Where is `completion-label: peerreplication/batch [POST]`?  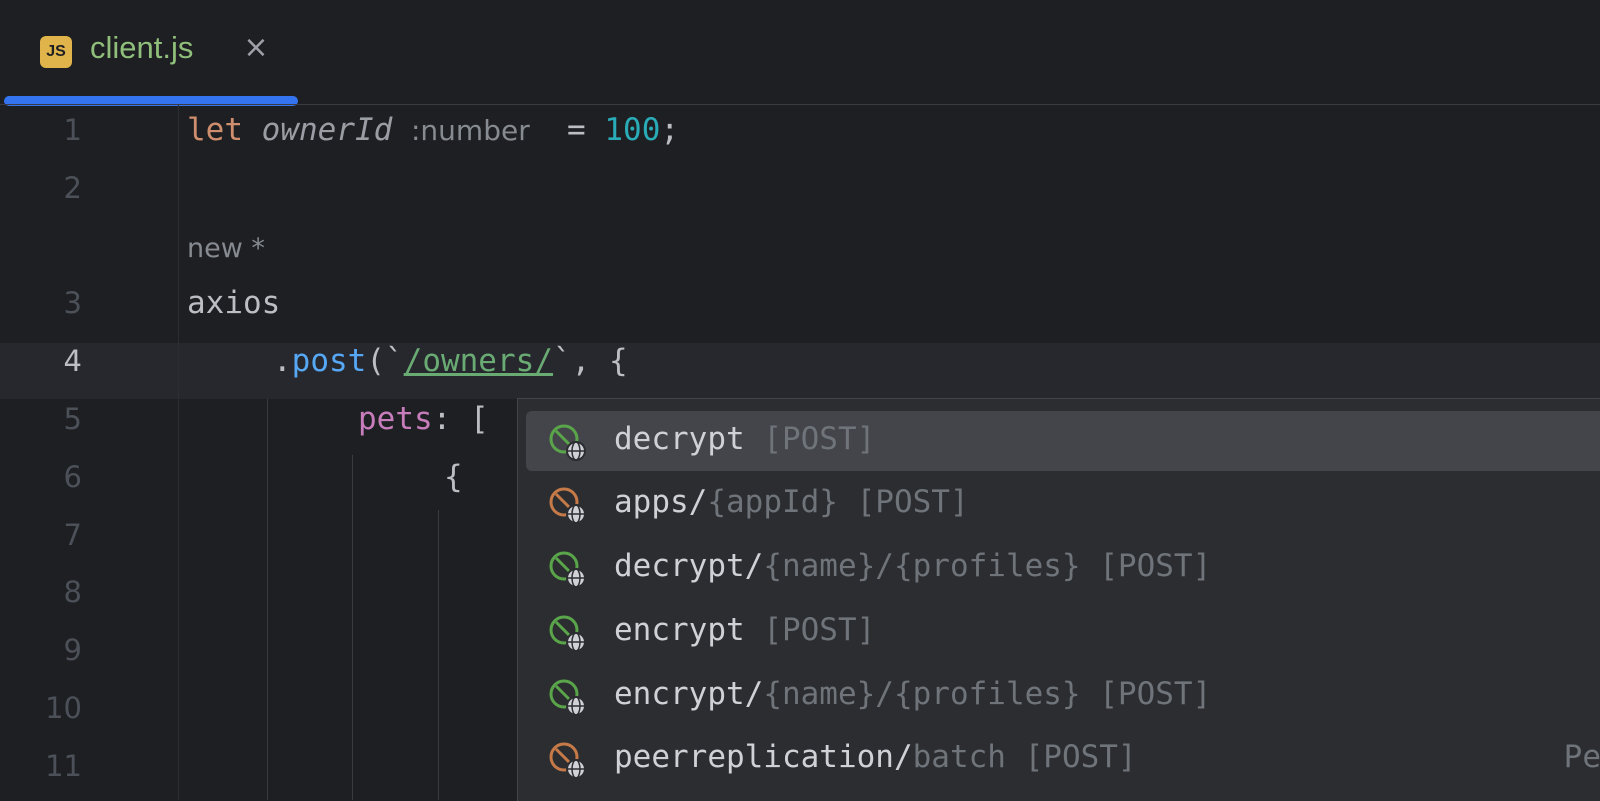
completion-label: peerreplication/batch [POST] is located at coordinates (875, 757).